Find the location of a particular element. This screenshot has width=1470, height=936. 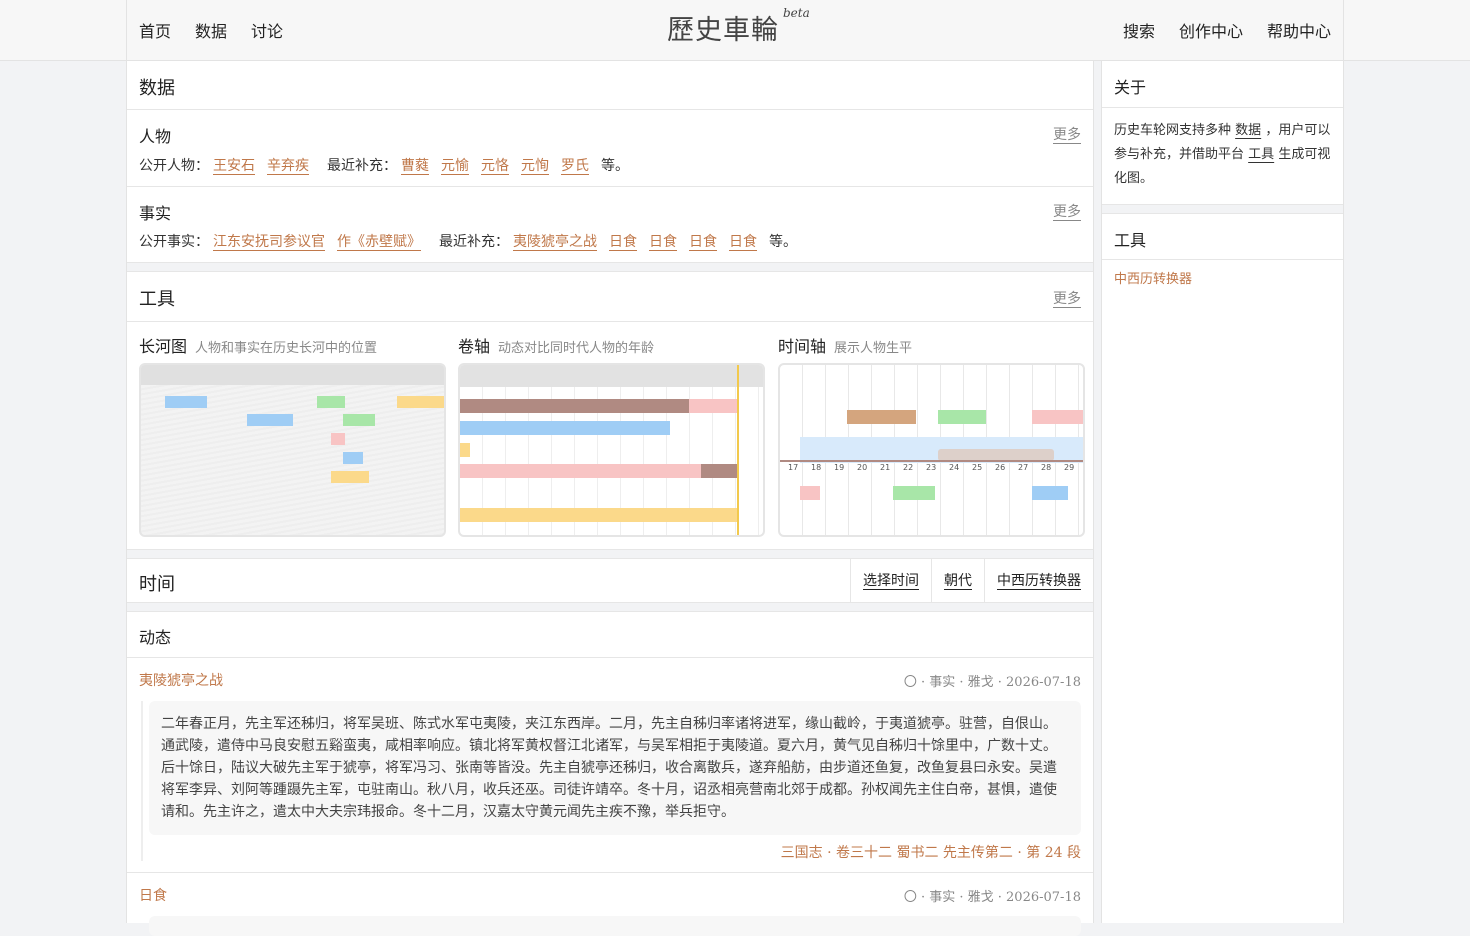

fact-link: 作《赤壁赋》 is located at coordinates (379, 241).